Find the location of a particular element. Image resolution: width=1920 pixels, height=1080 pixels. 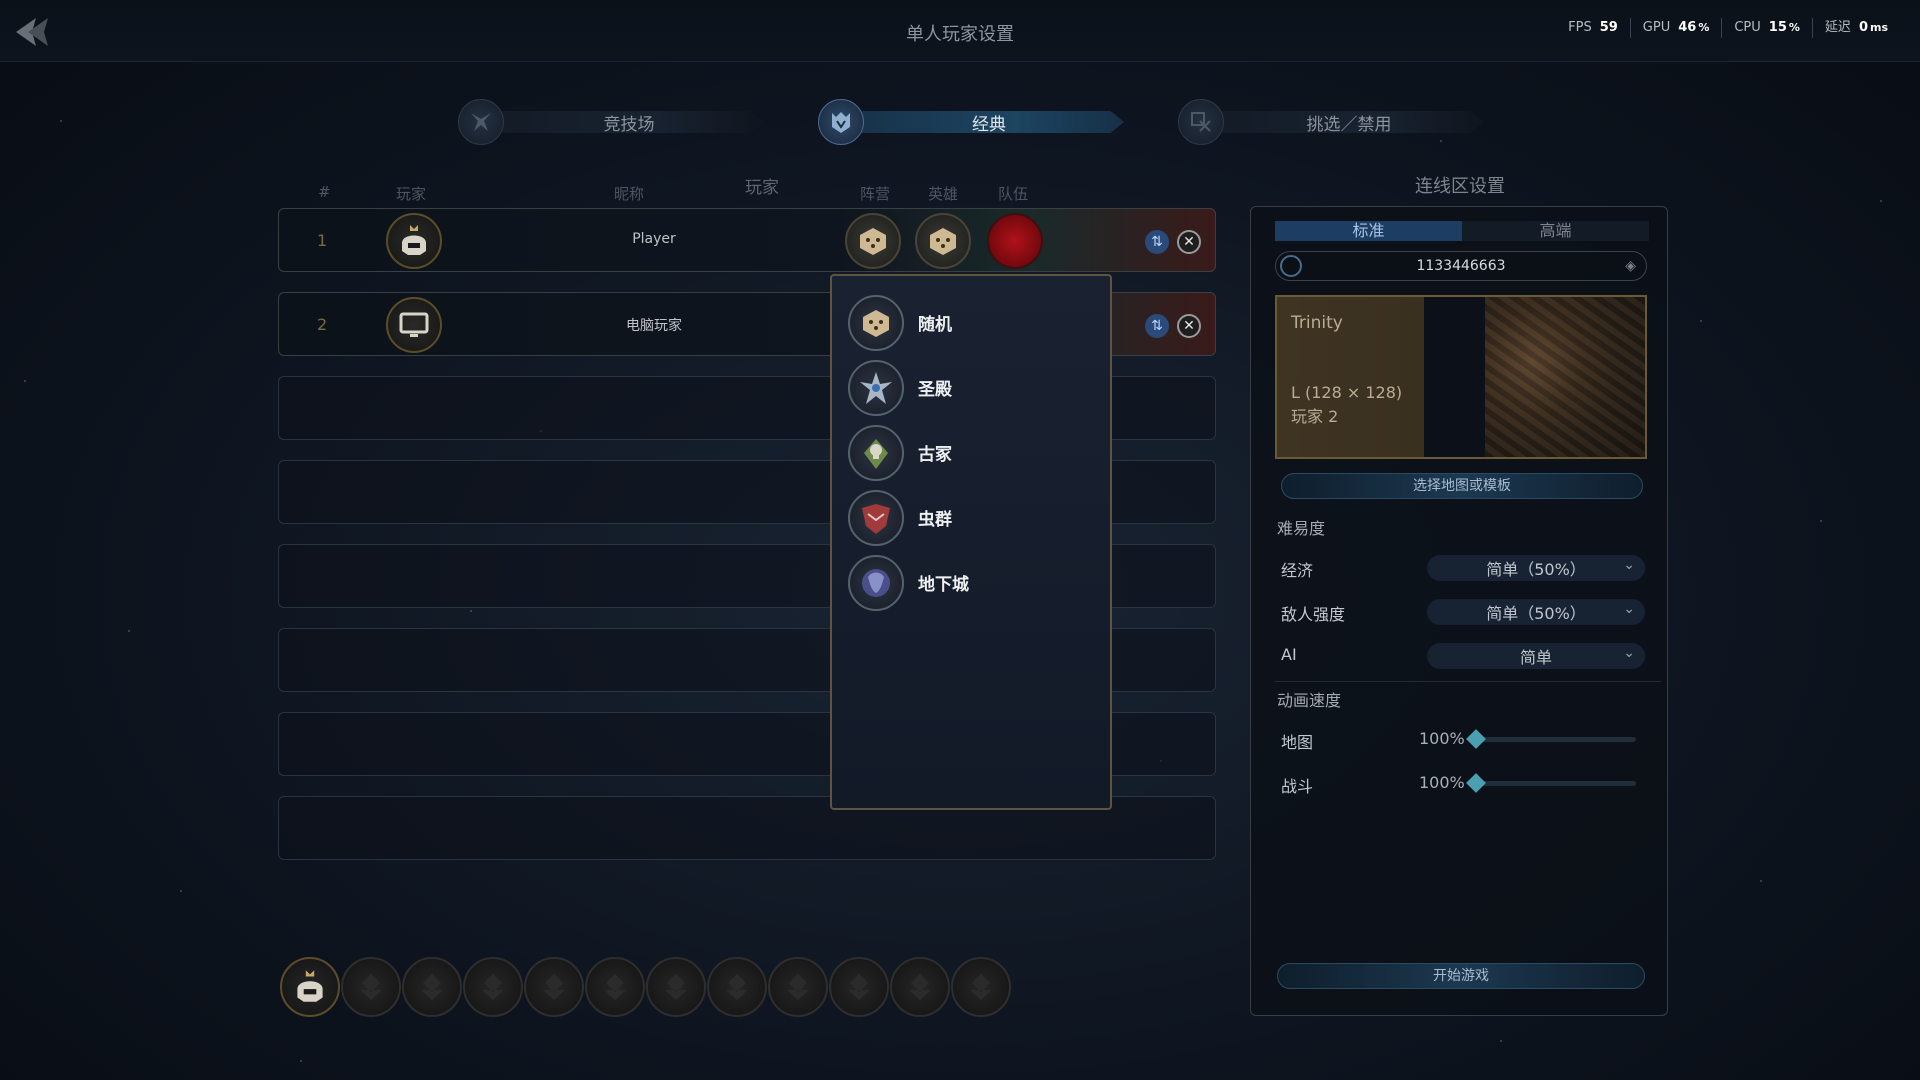

economy-label: 经济 is located at coordinates (1297, 570).